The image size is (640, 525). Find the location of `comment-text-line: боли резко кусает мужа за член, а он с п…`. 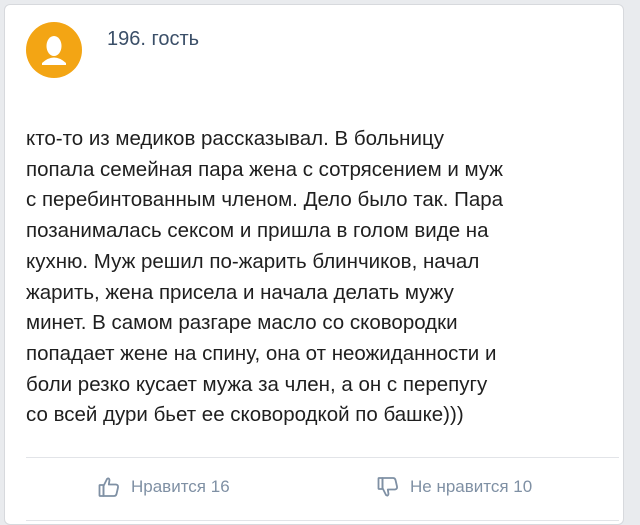

comment-text-line: боли резко кусает мужа за член, а он с п… is located at coordinates (257, 384).